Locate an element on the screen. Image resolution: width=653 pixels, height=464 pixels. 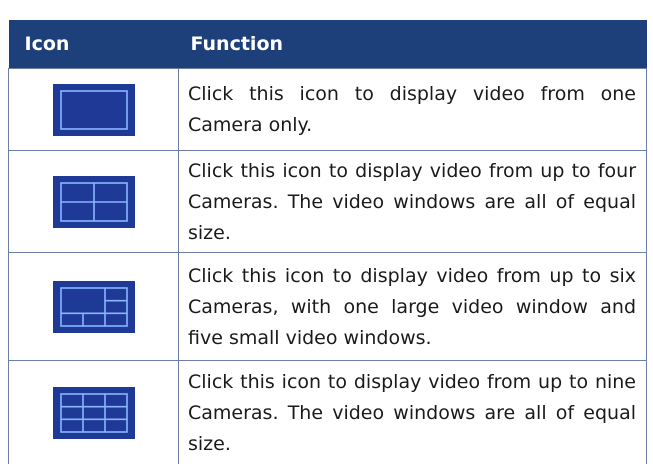
quad-view-layout-icon is located at coordinates (93, 201).